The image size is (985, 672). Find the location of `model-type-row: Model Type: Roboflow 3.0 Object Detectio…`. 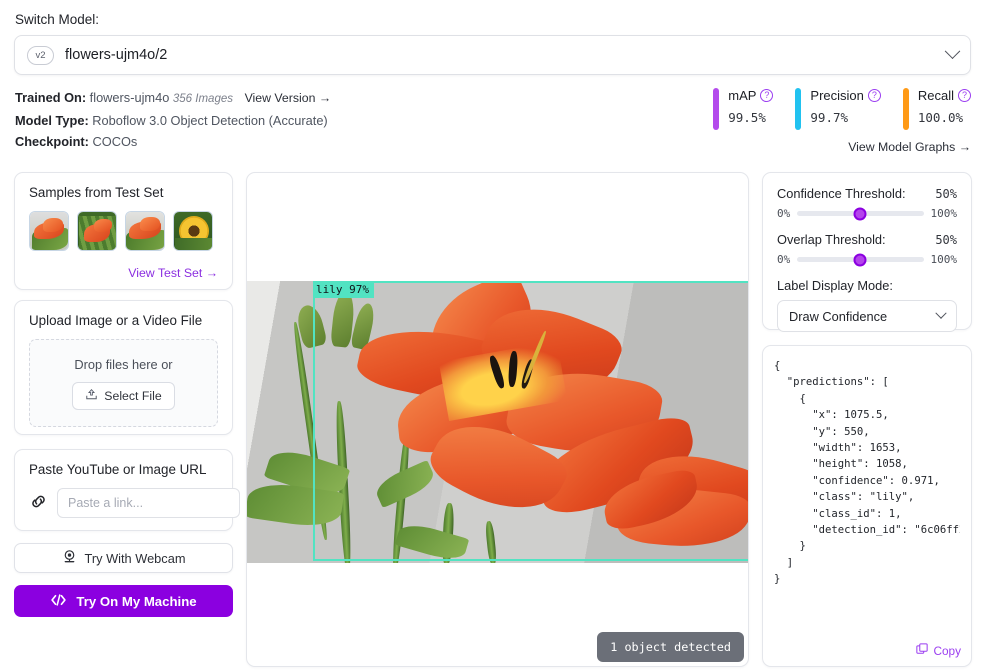

model-type-row: Model Type: Roboflow 3.0 Object Detectio… is located at coordinates (173, 120).